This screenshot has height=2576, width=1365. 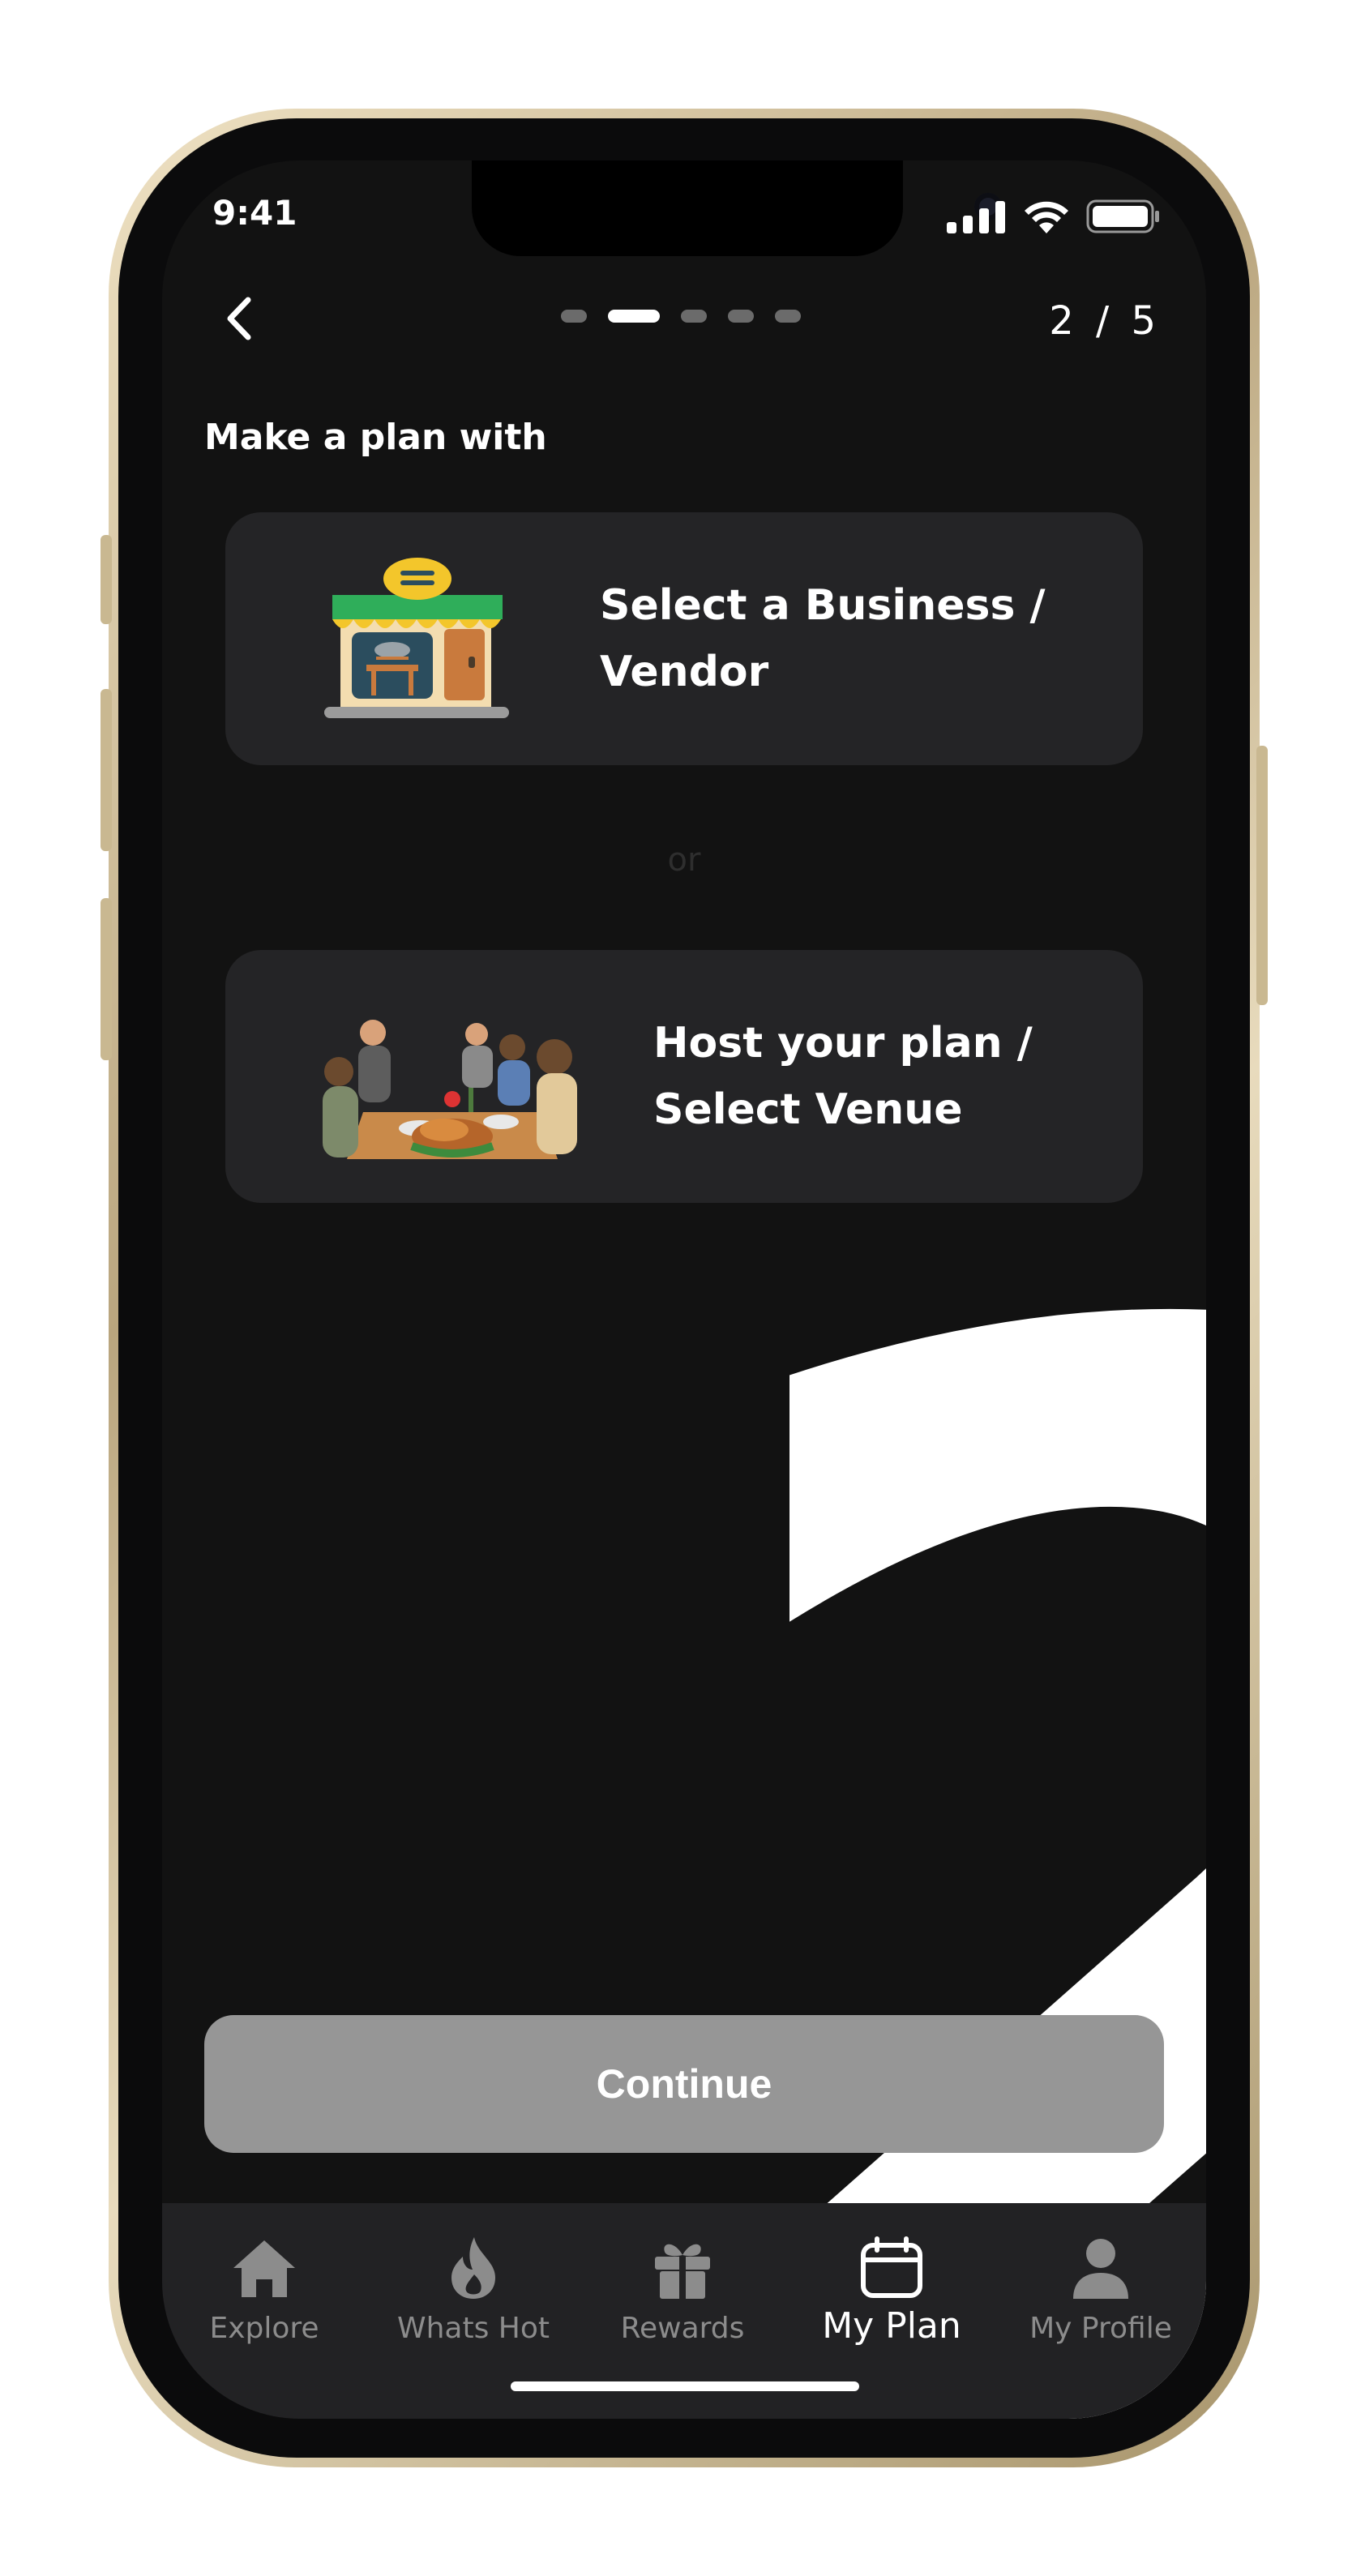 I want to click on option-title: Host your plan / Select Venue, so click(x=843, y=1076).